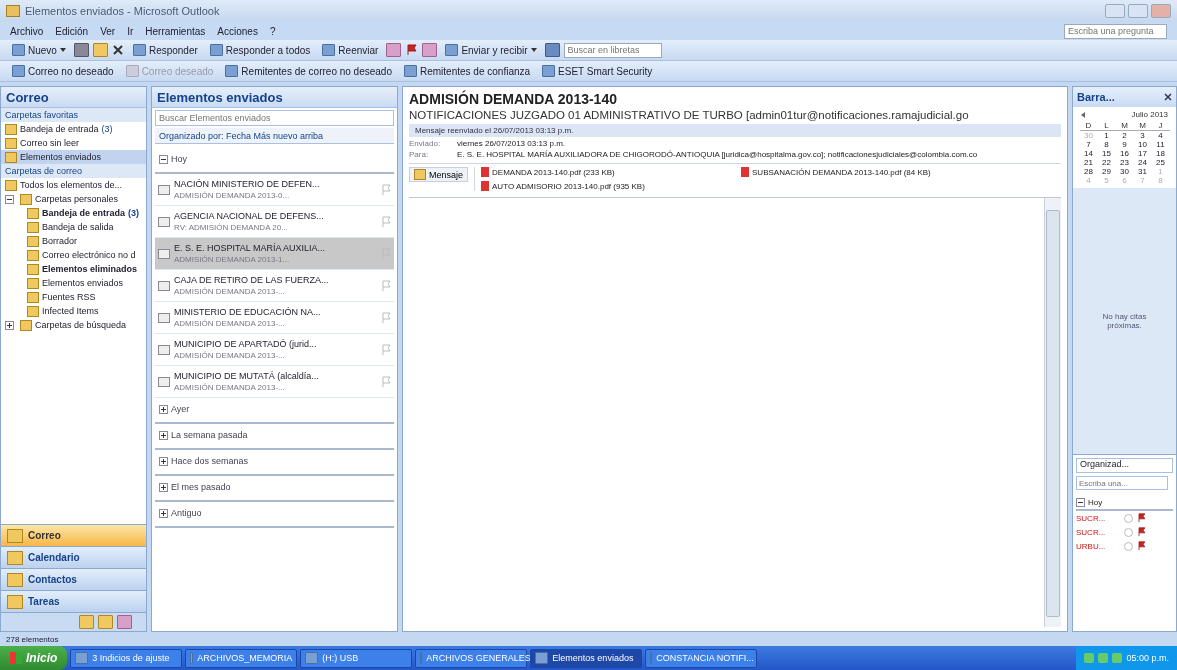 The width and height of the screenshot is (1177, 670). Describe the element at coordinates (1088, 153) in the screenshot. I see `calendar-day: 14` at that location.